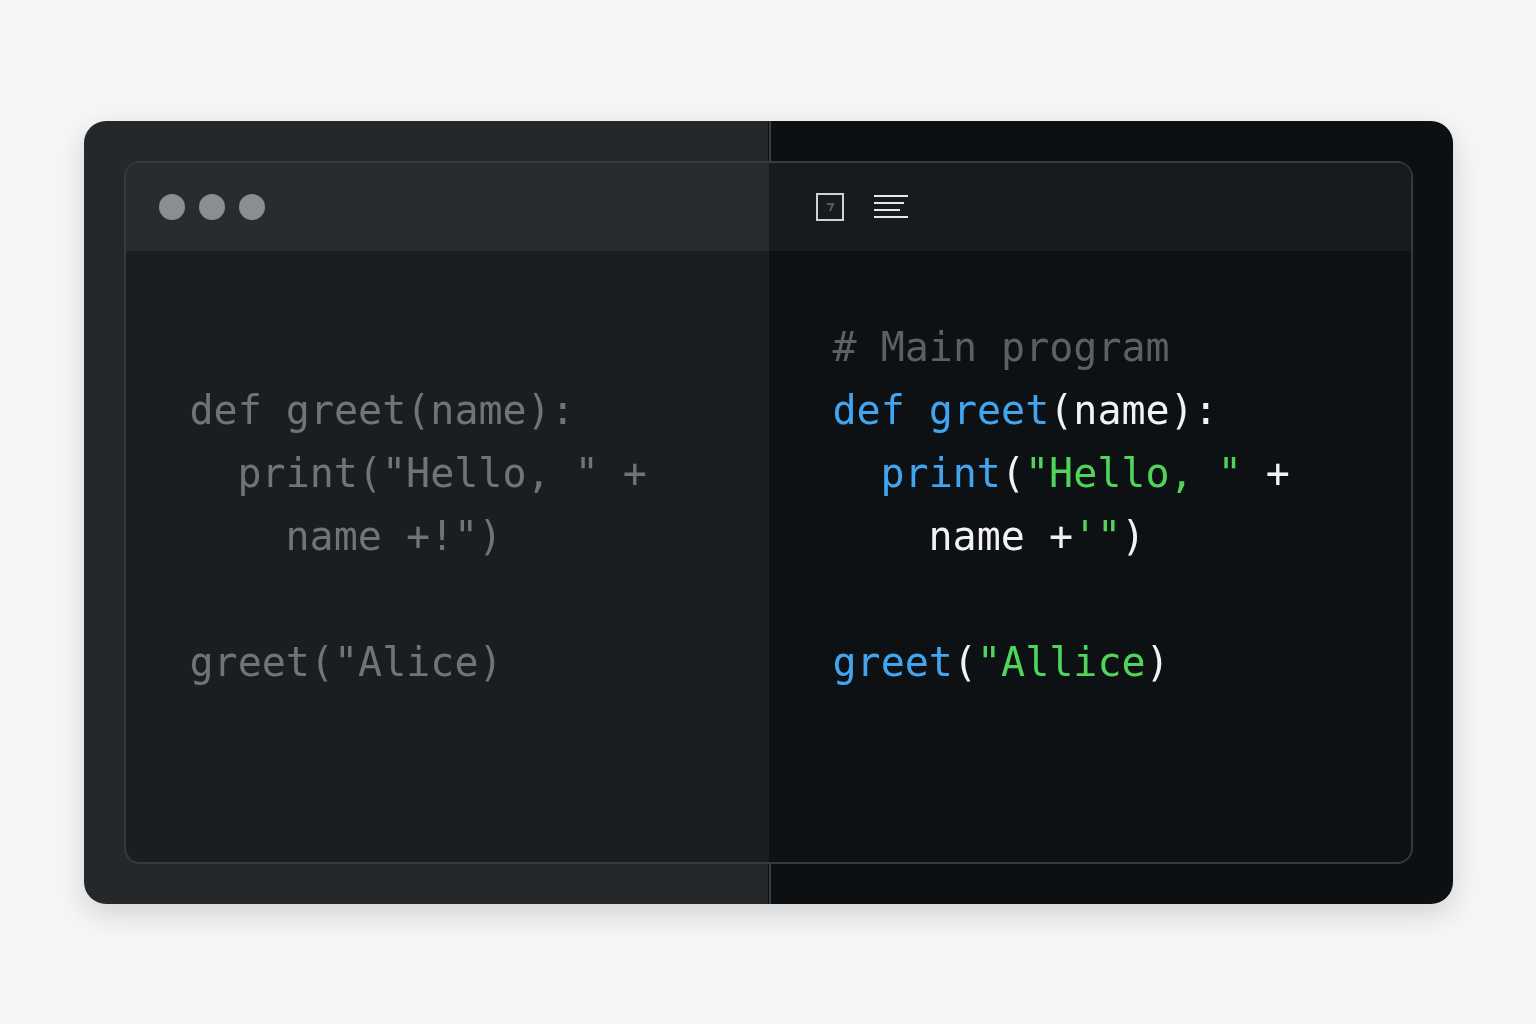  What do you see at coordinates (1001, 662) in the screenshot?
I see `code-line: greet("Allice)` at bounding box center [1001, 662].